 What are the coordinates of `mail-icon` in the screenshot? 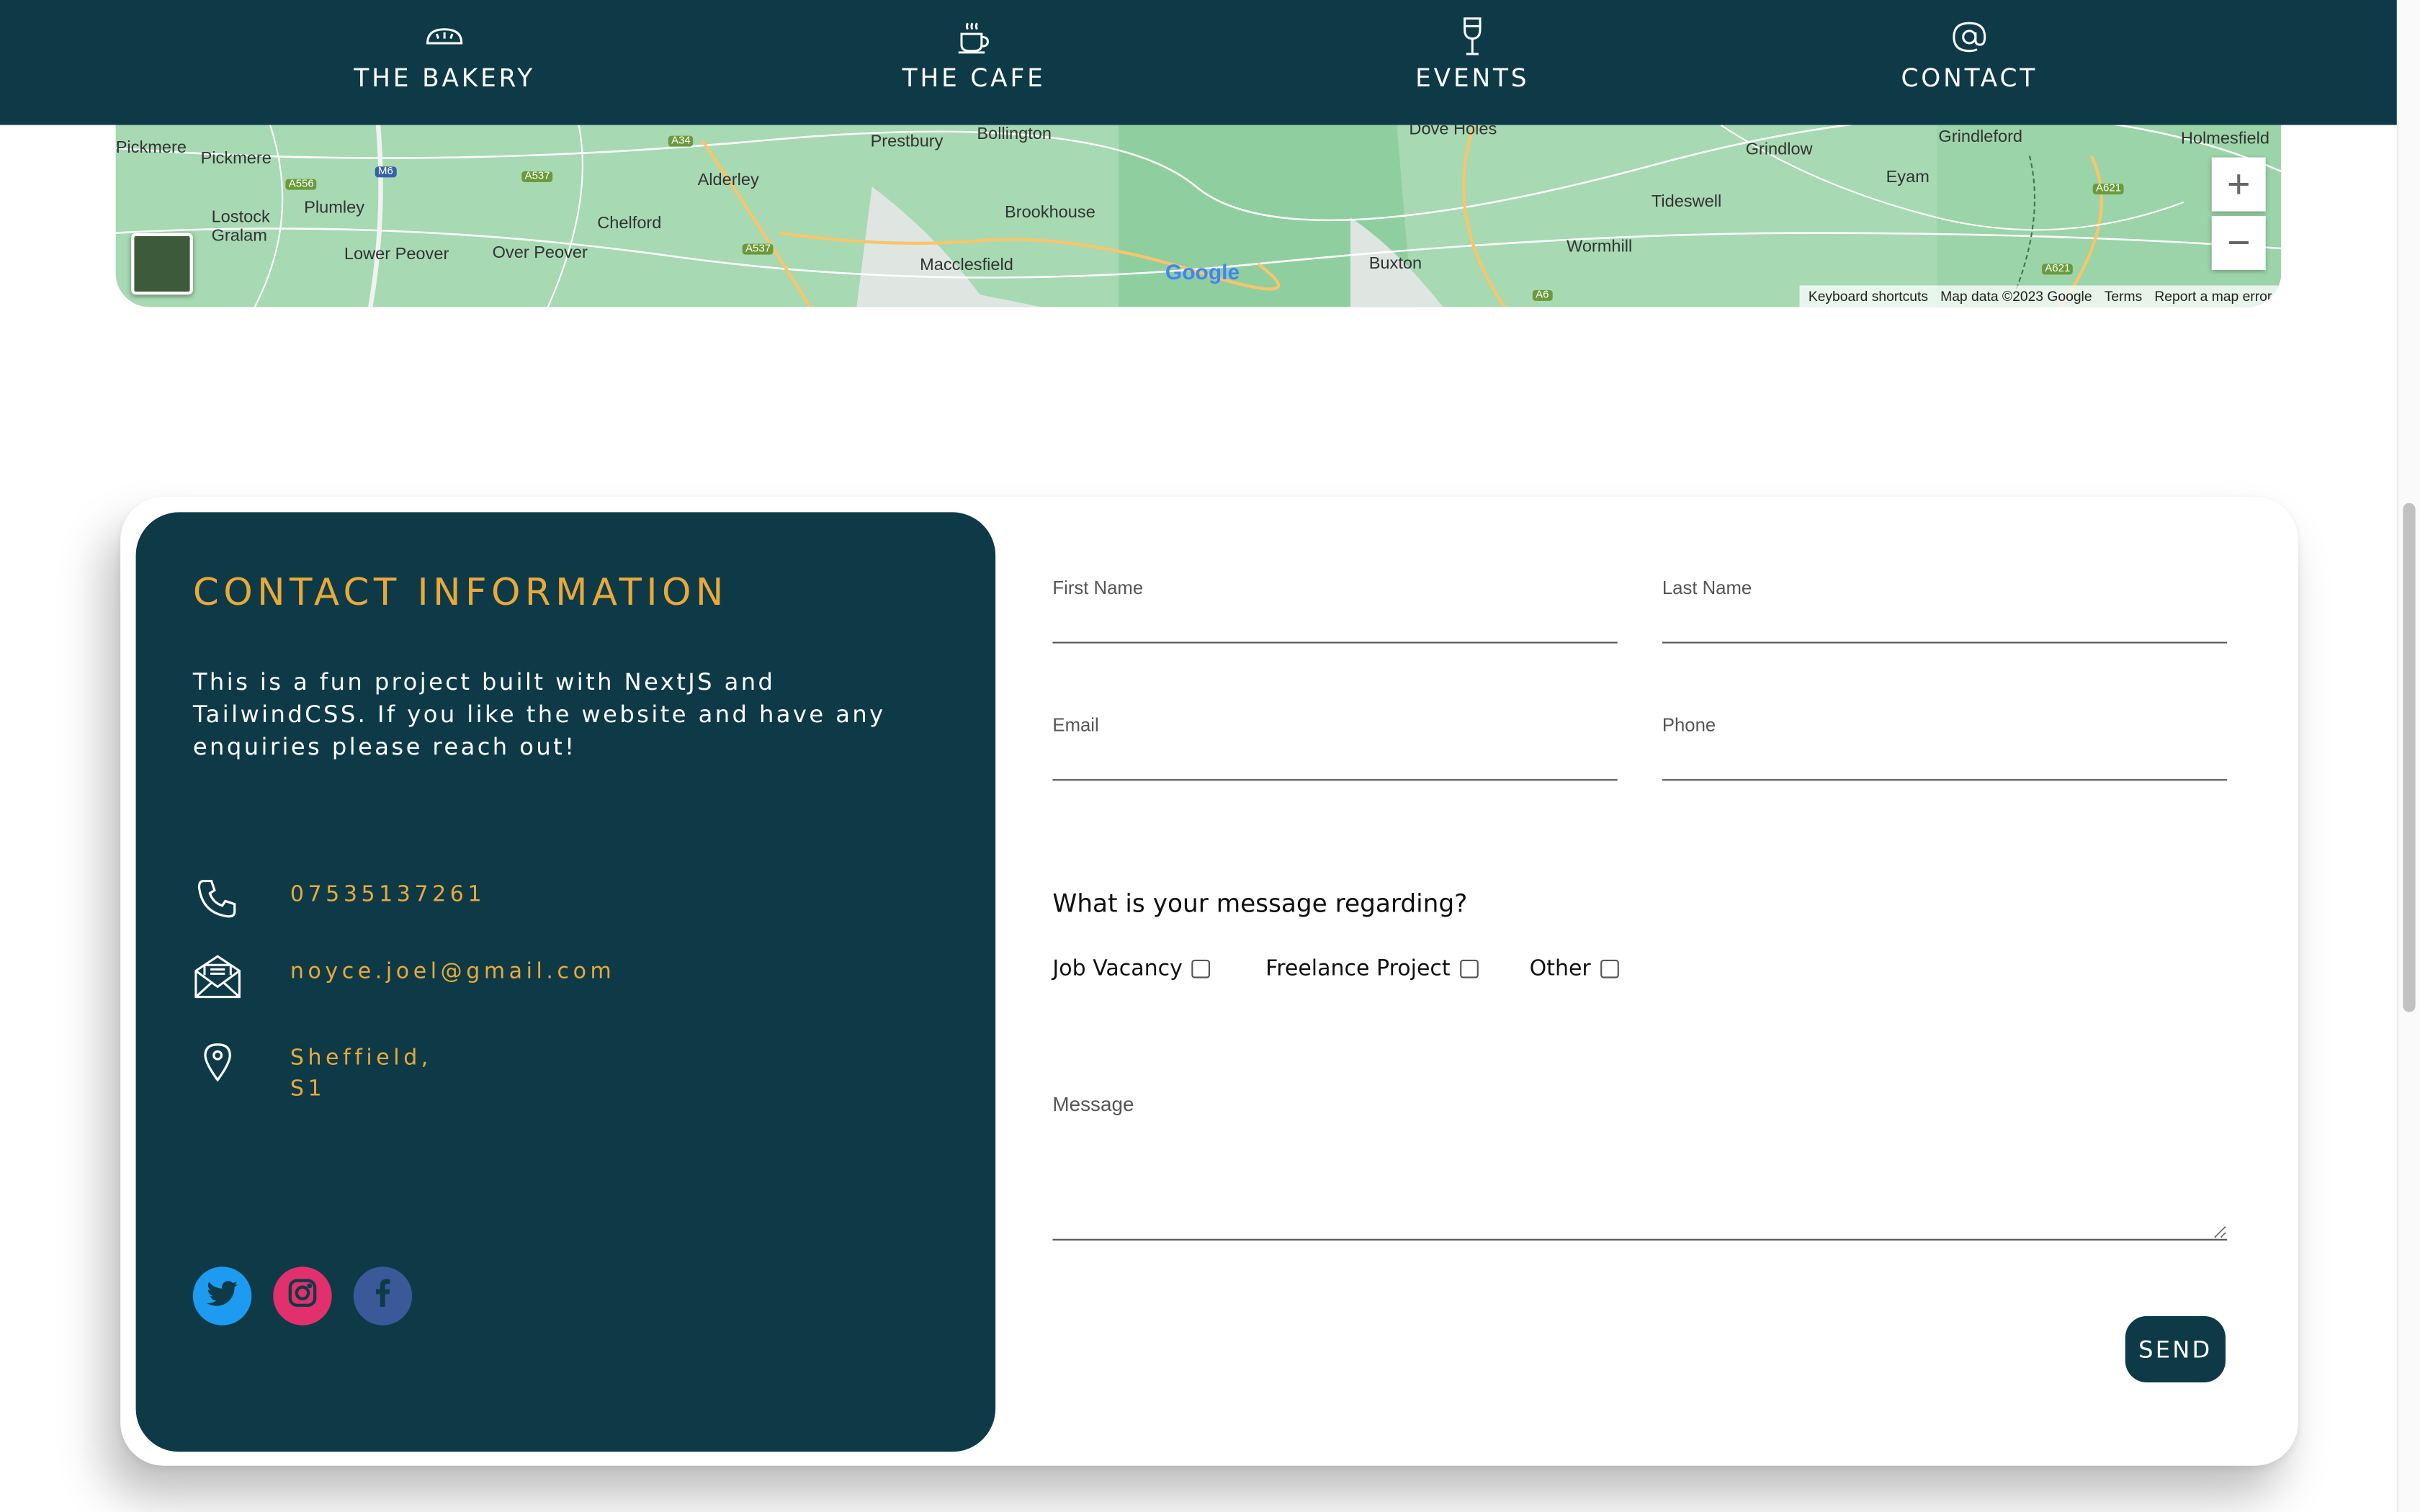 It's located at (218, 977).